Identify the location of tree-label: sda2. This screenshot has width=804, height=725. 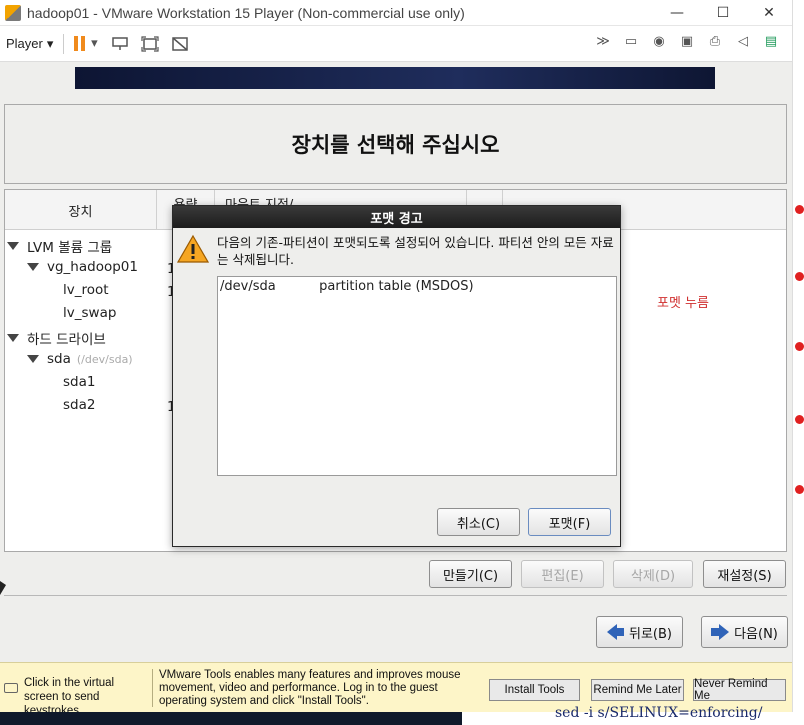
(79, 405).